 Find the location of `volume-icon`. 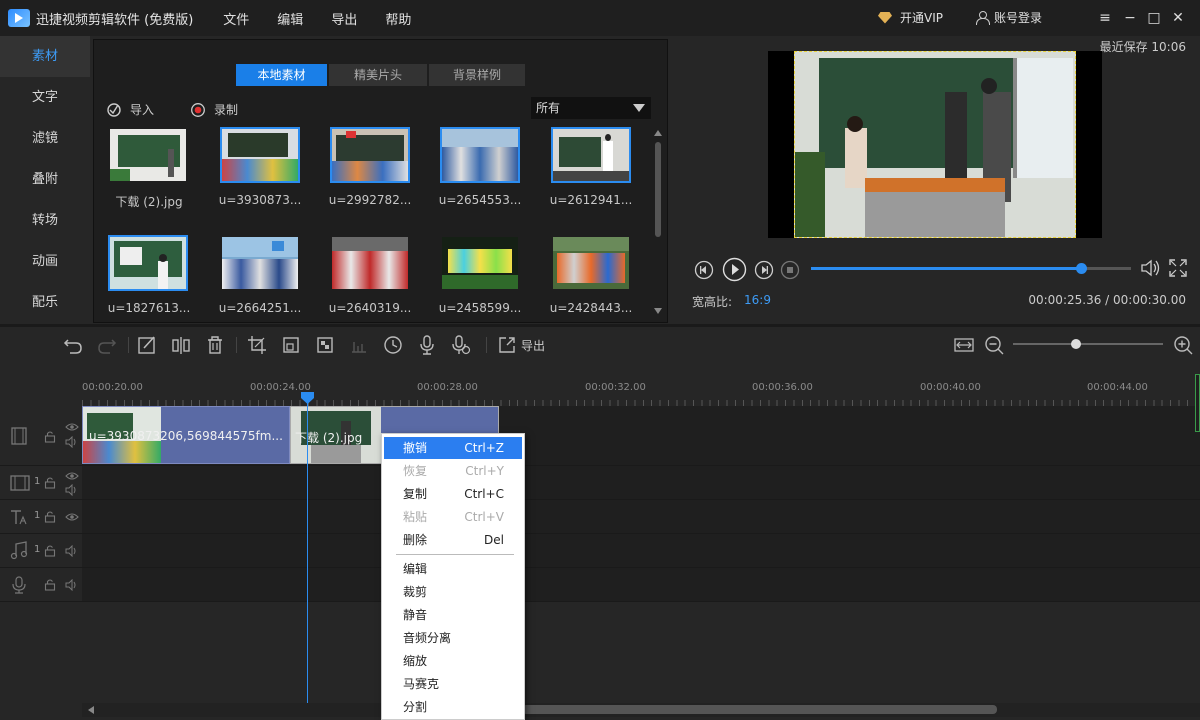

volume-icon is located at coordinates (1151, 268).